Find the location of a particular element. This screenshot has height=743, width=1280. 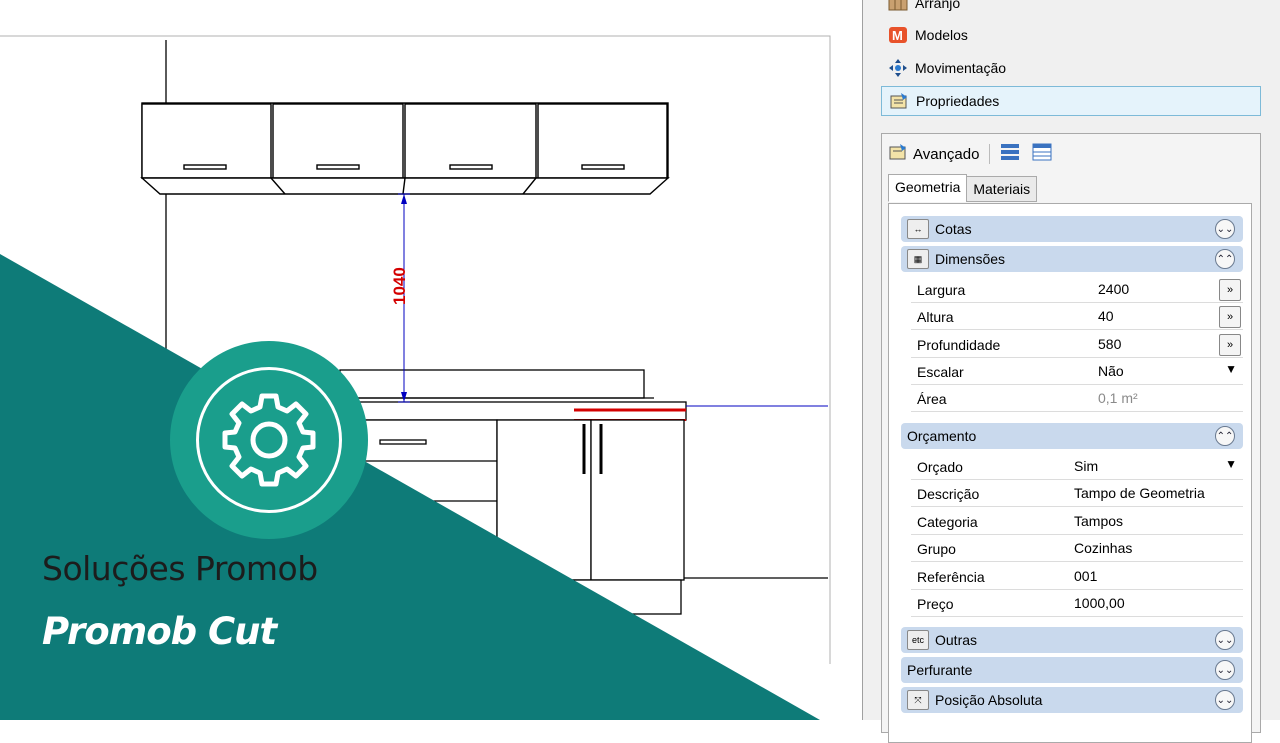

position-icon: ⤧ is located at coordinates (918, 700).